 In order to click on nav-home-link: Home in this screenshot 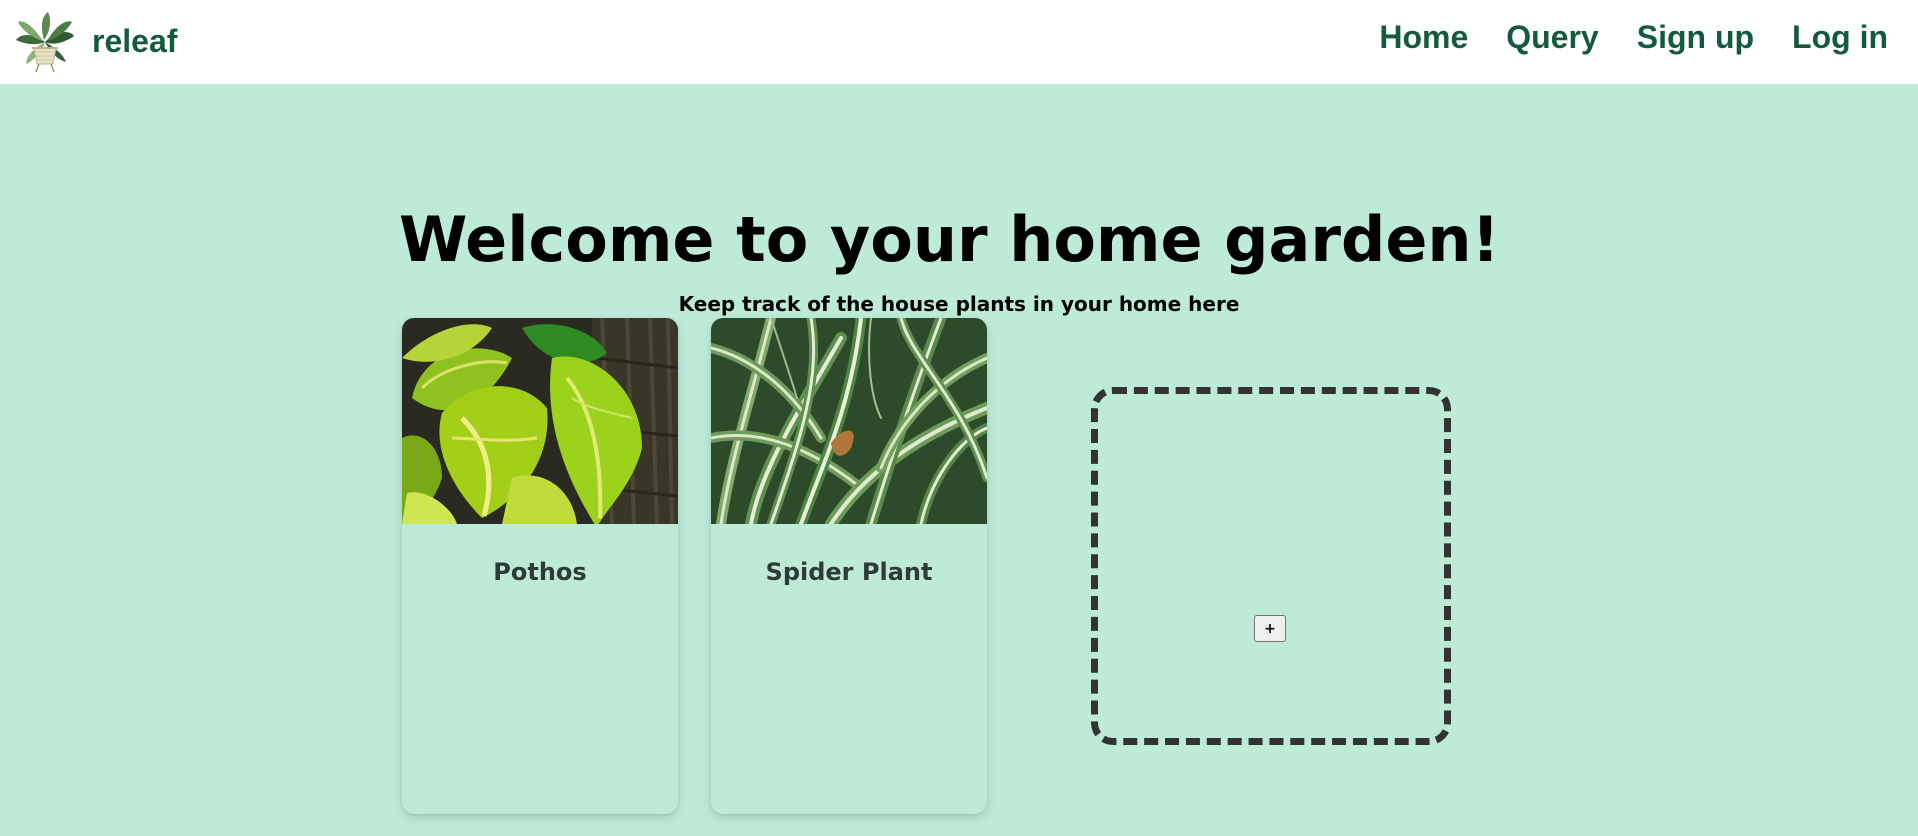, I will do `click(1423, 37)`.